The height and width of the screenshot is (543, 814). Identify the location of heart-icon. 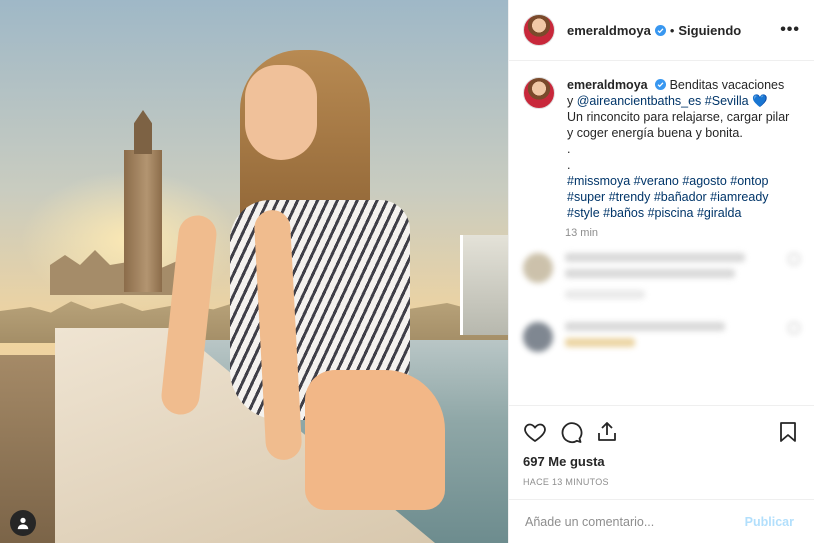
(535, 432).